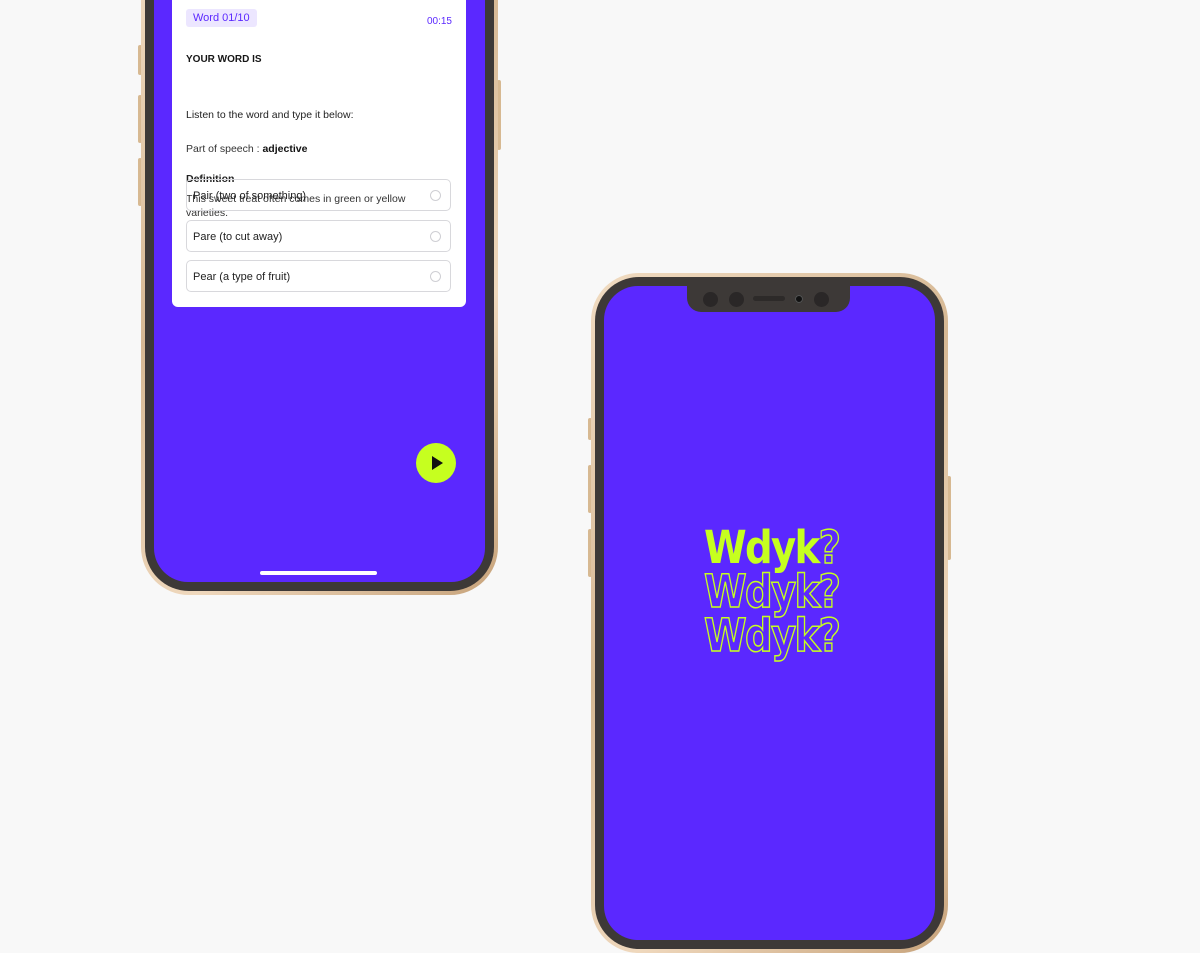  I want to click on word-heading: YOUR WORD IS, so click(224, 59).